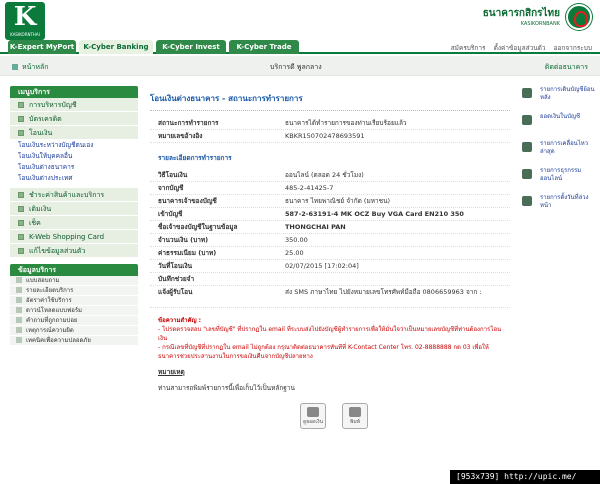 The image size is (600, 484). What do you see at coordinates (74, 105) in the screenshot?
I see `sidebar-item-account-management: การบริหารบัญชี` at bounding box center [74, 105].